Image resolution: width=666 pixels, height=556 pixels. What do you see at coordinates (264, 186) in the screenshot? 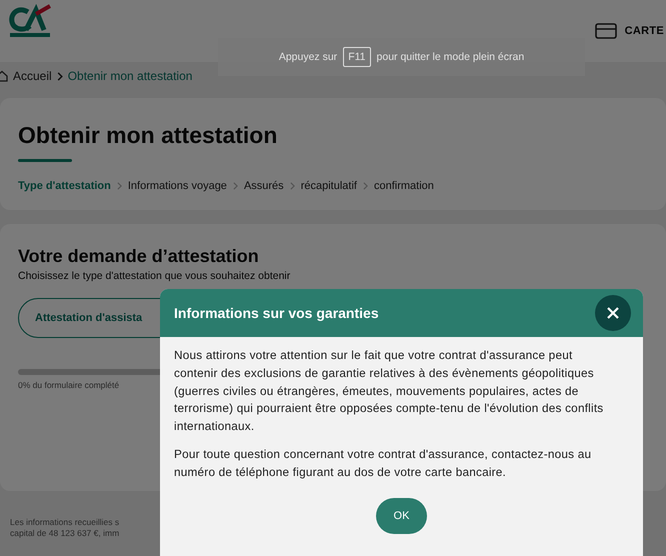
I see `step-label: Assurés` at bounding box center [264, 186].